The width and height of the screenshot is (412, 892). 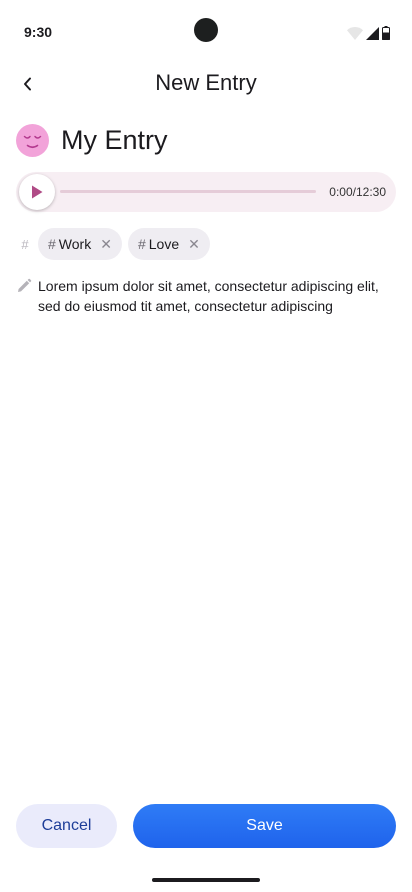 What do you see at coordinates (372, 33) in the screenshot?
I see `signal-icon` at bounding box center [372, 33].